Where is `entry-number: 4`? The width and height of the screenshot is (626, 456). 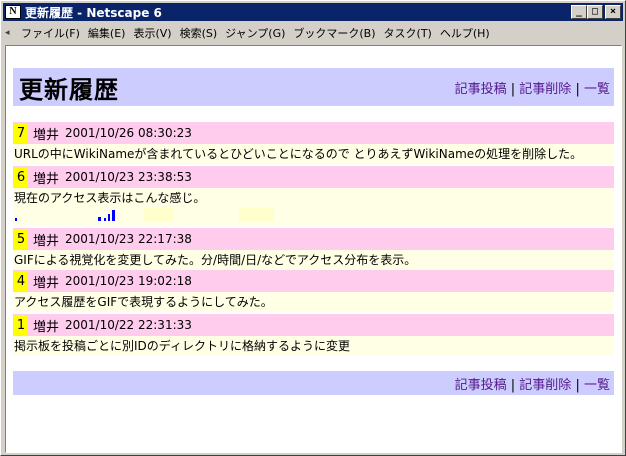 entry-number: 4 is located at coordinates (21, 281).